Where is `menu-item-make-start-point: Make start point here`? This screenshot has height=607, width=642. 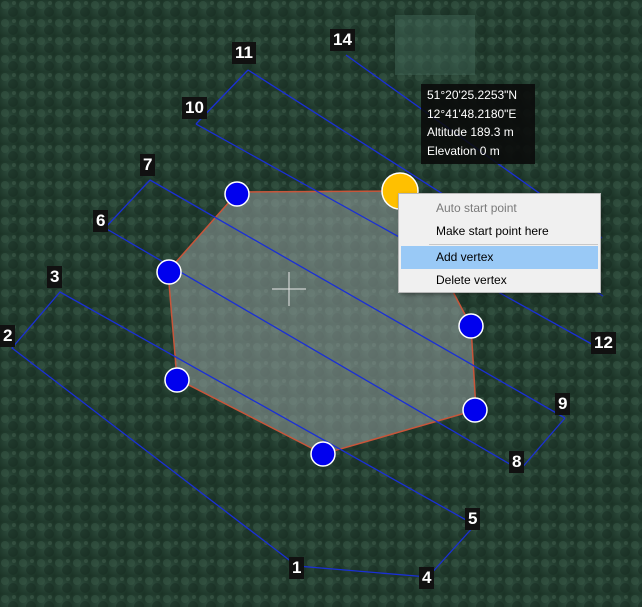 menu-item-make-start-point: Make start point here is located at coordinates (499, 231).